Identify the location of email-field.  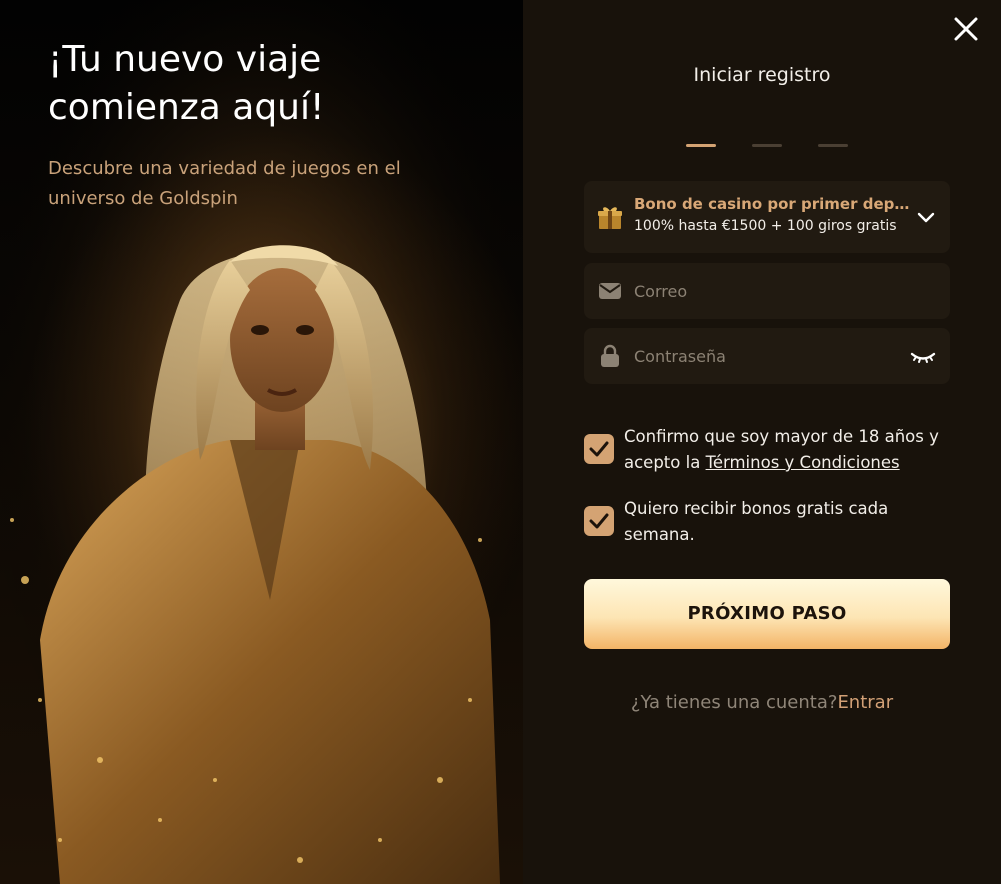
(767, 291).